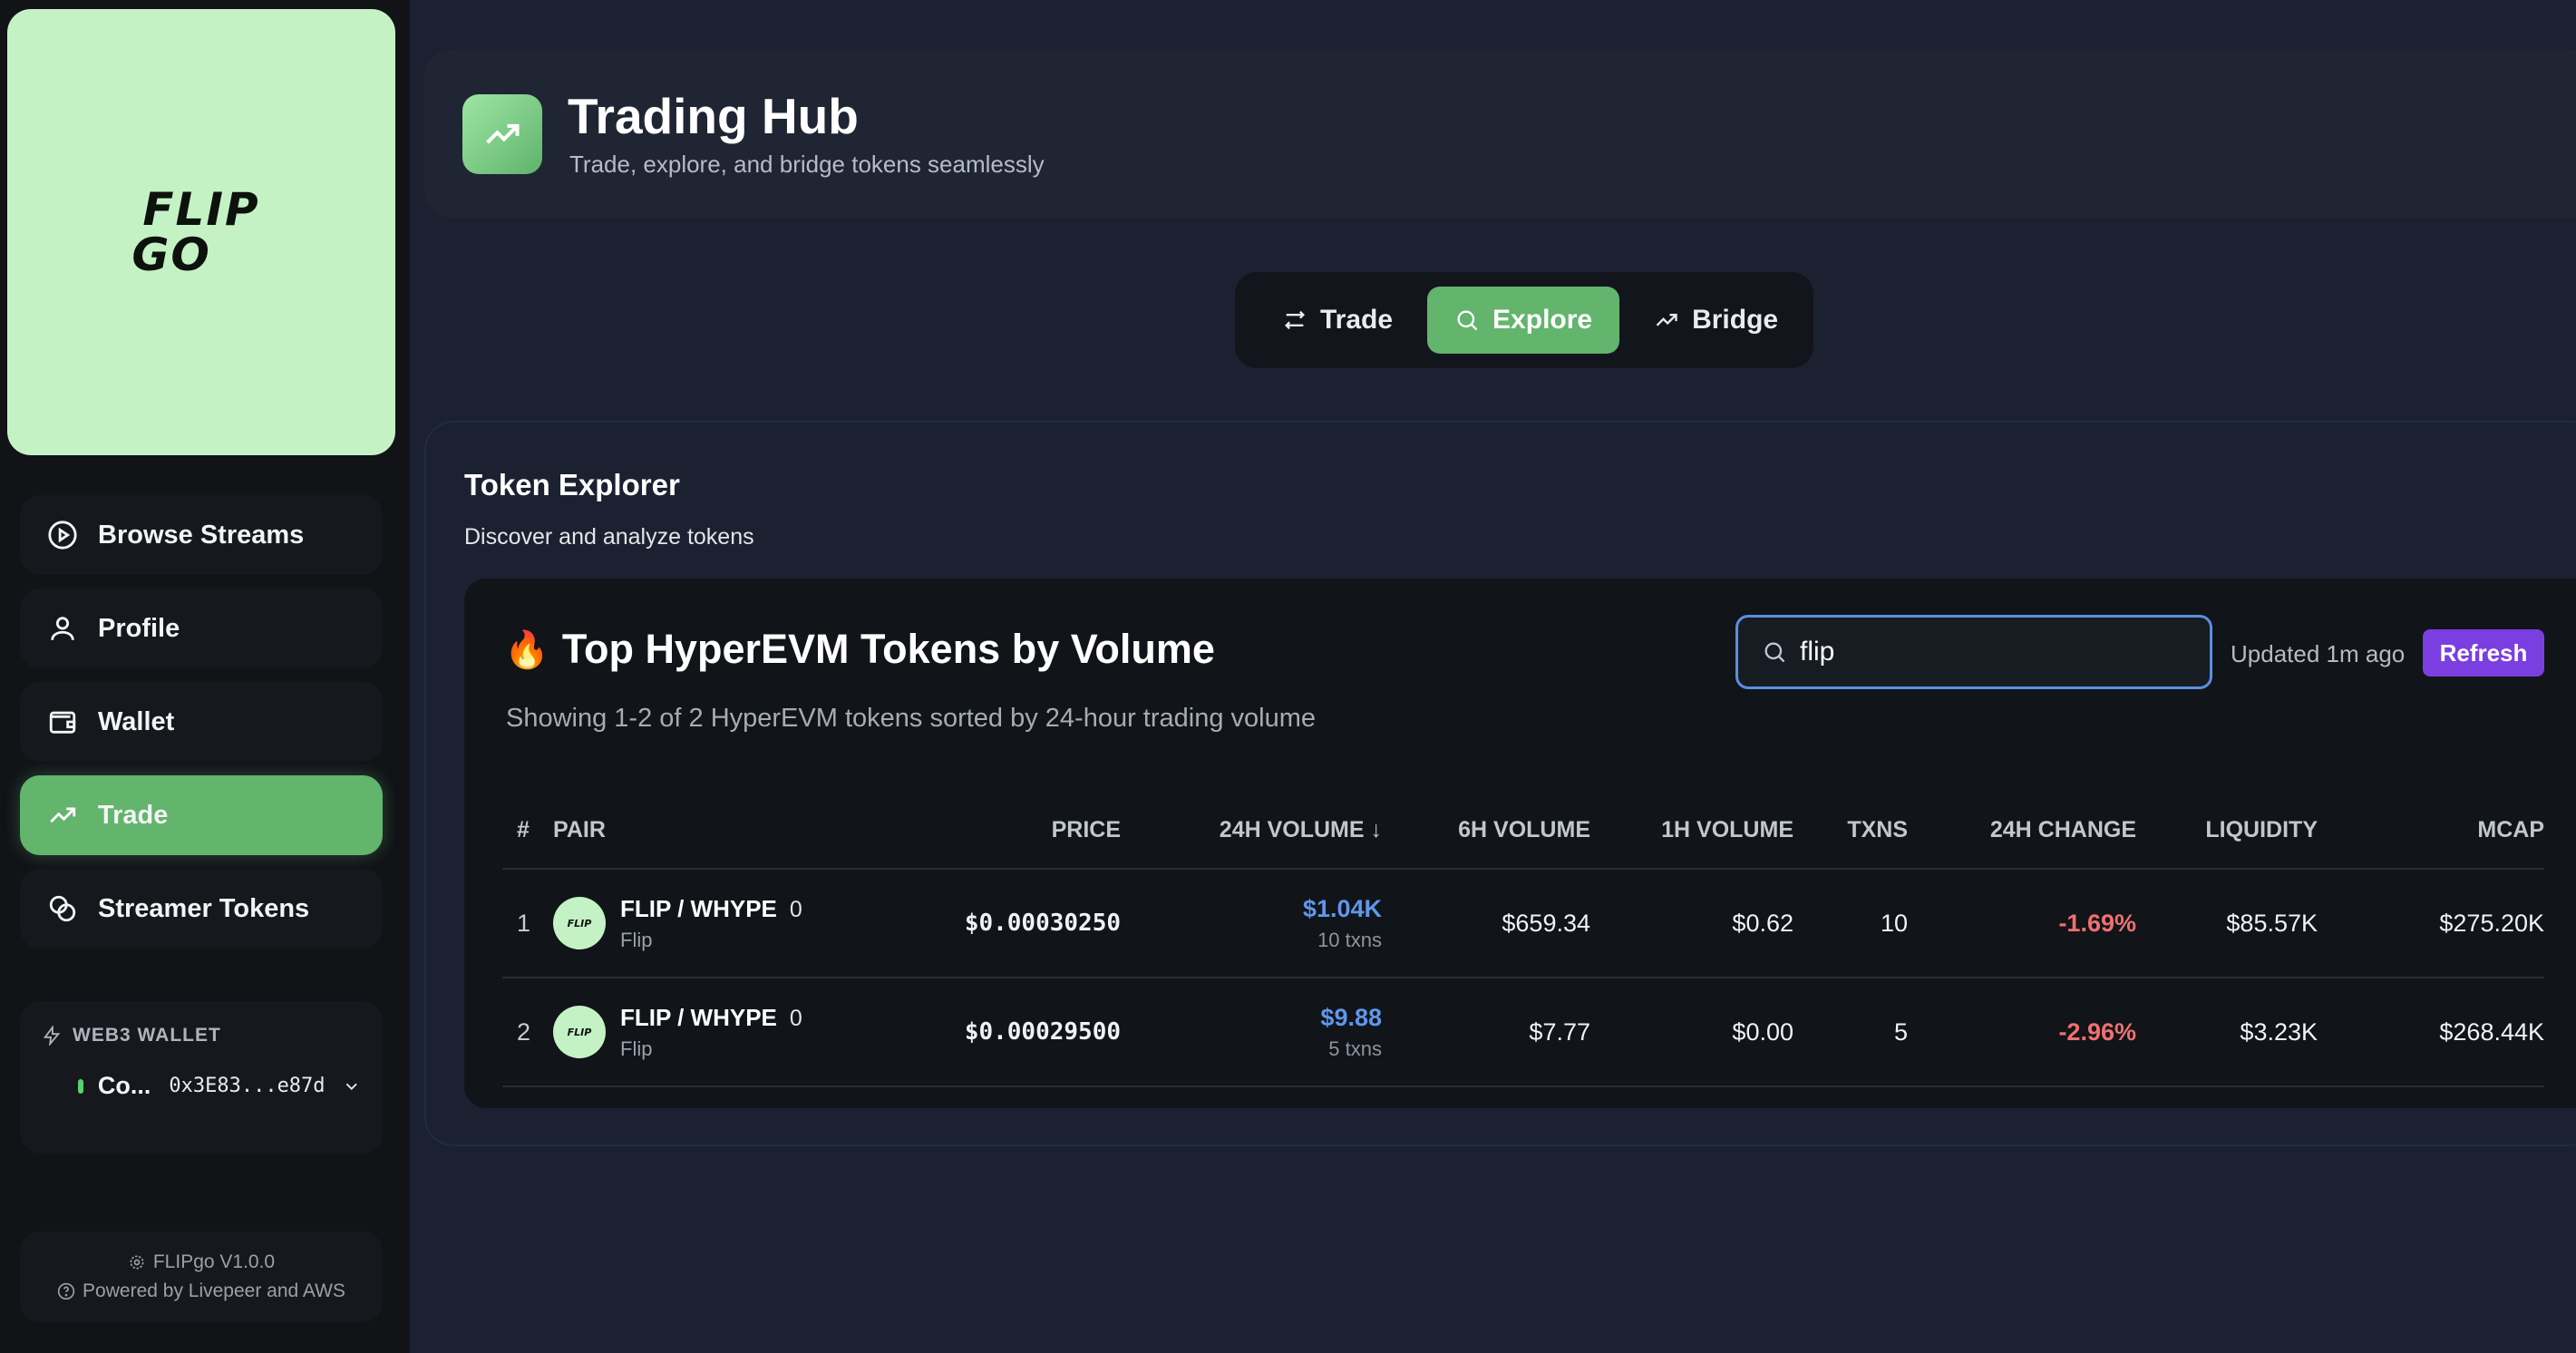 Image resolution: width=2576 pixels, height=1353 pixels. What do you see at coordinates (1295, 320) in the screenshot?
I see `swap-arrows-icon` at bounding box center [1295, 320].